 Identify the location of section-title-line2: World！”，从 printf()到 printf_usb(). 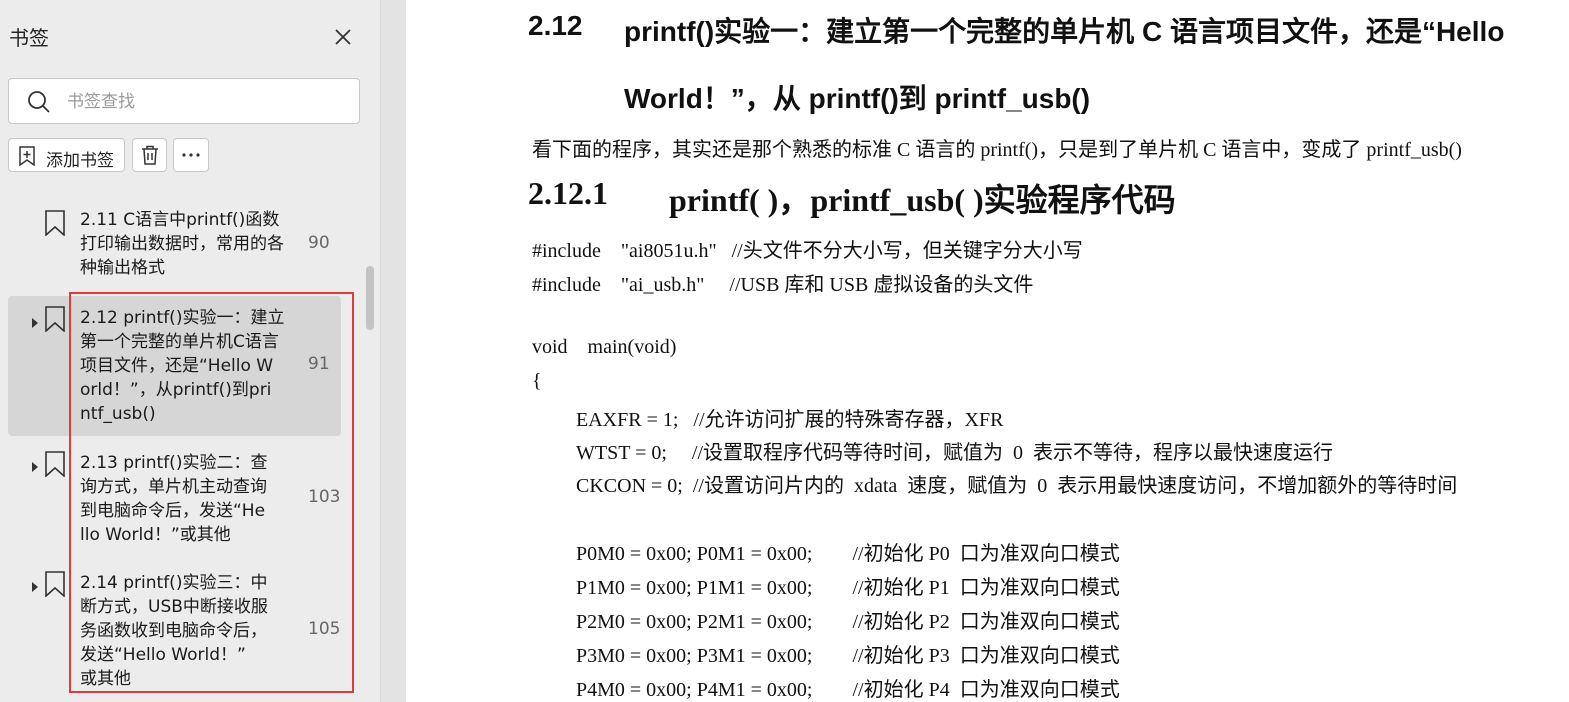
(857, 98).